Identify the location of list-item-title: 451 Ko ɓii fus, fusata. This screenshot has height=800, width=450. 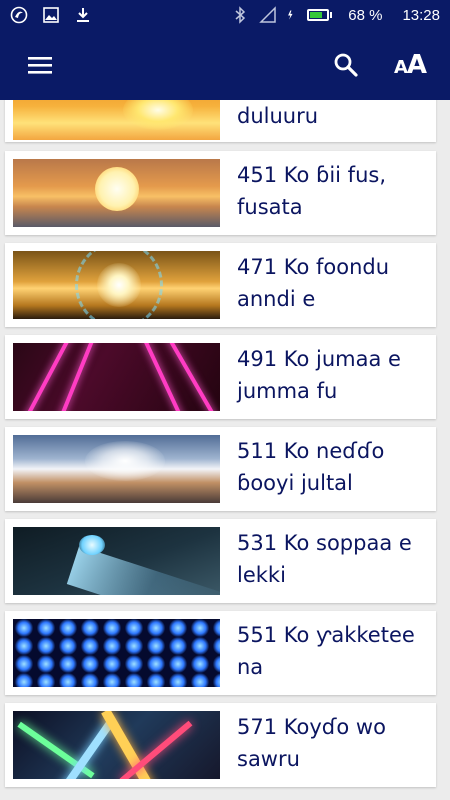
(311, 191).